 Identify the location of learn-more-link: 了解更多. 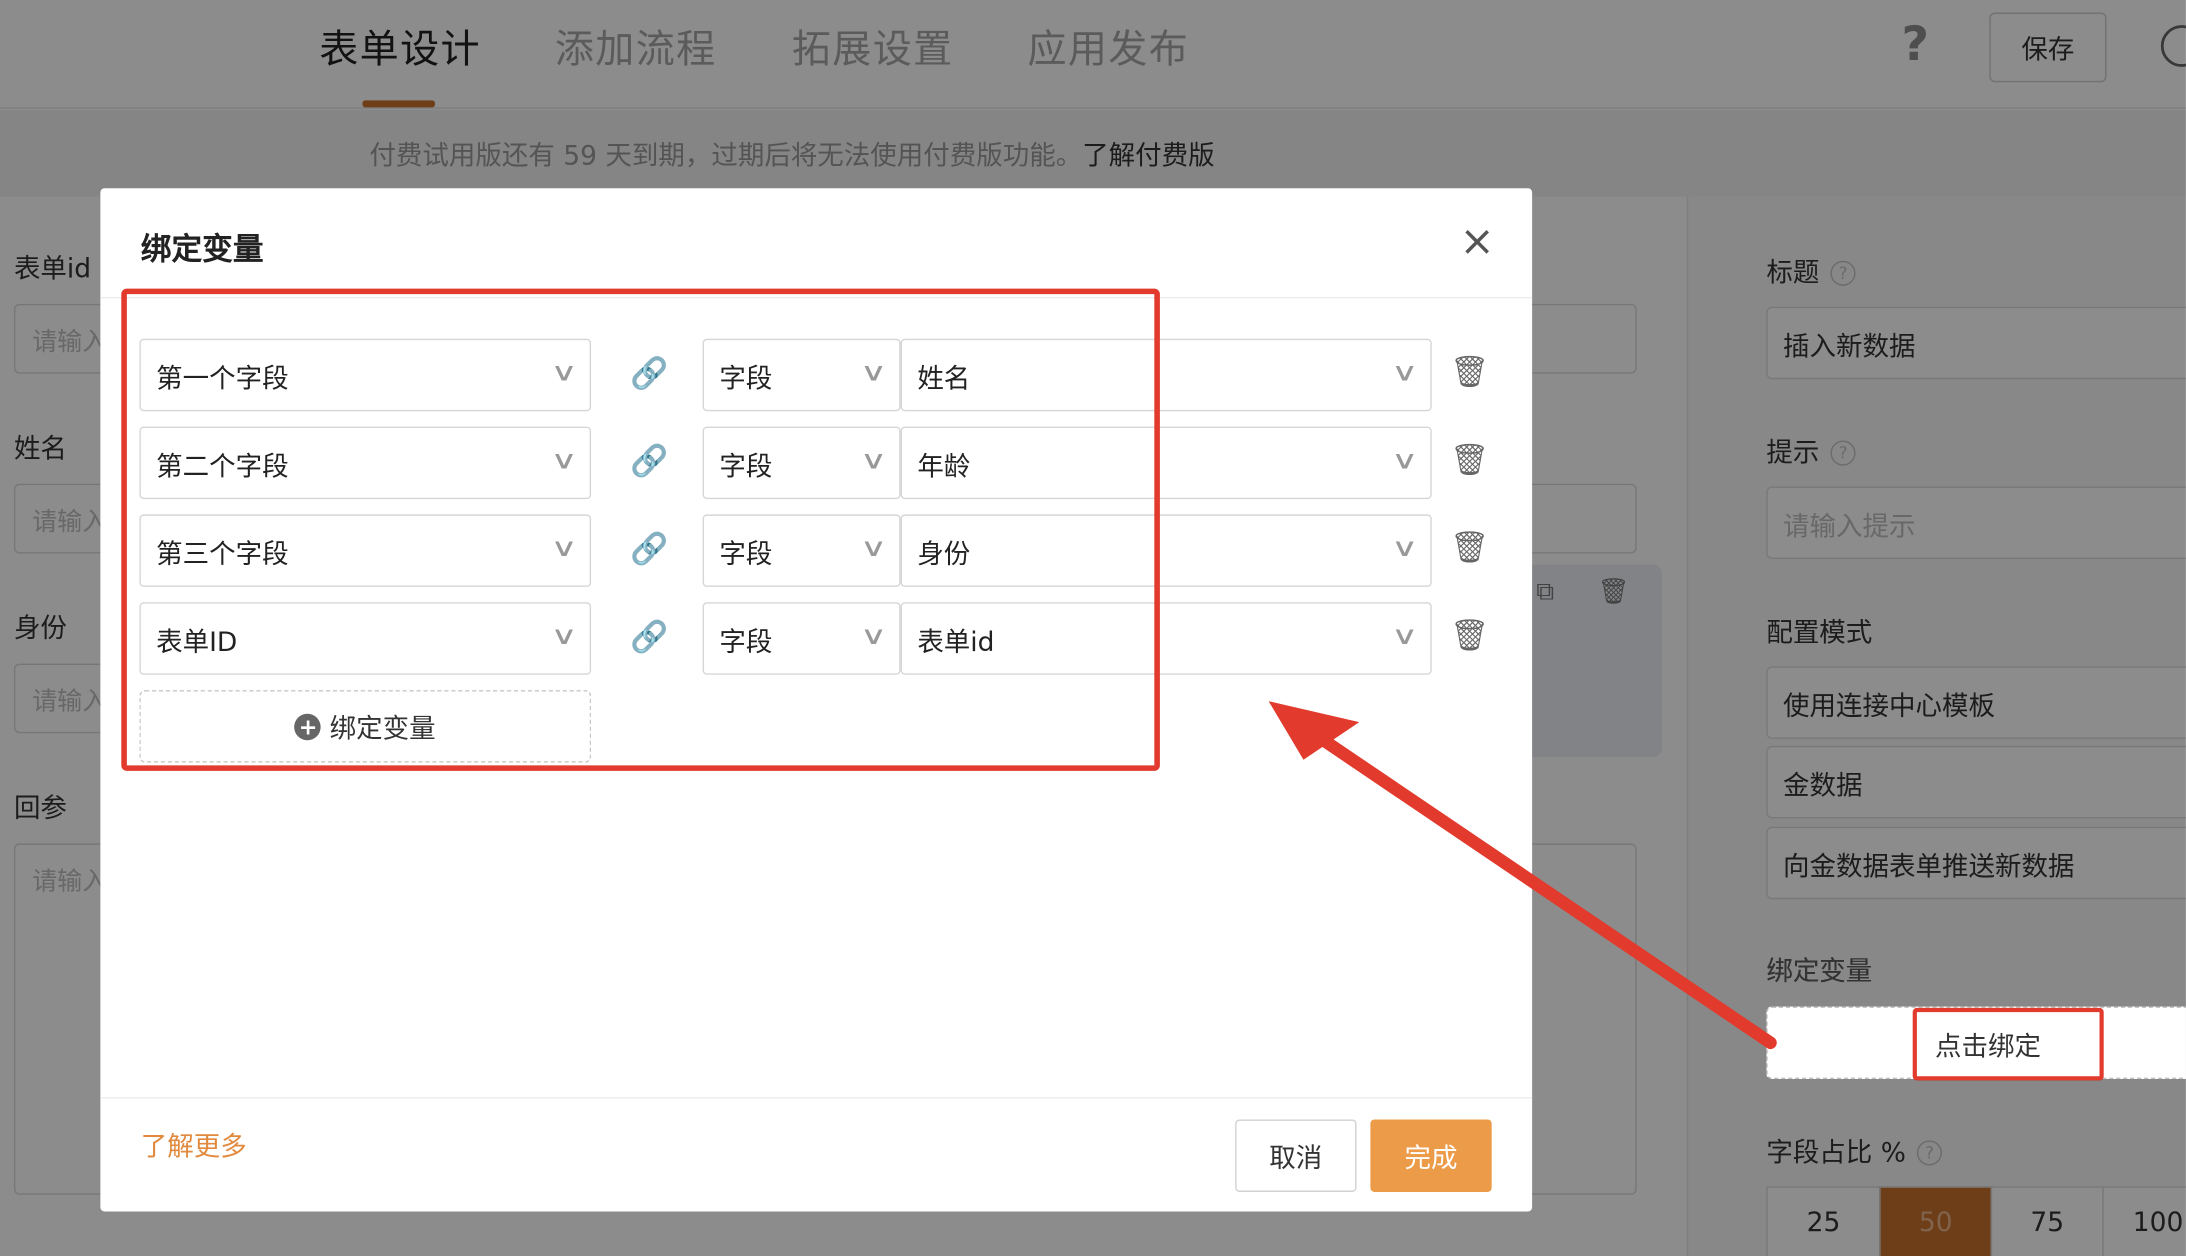
(194, 1145).